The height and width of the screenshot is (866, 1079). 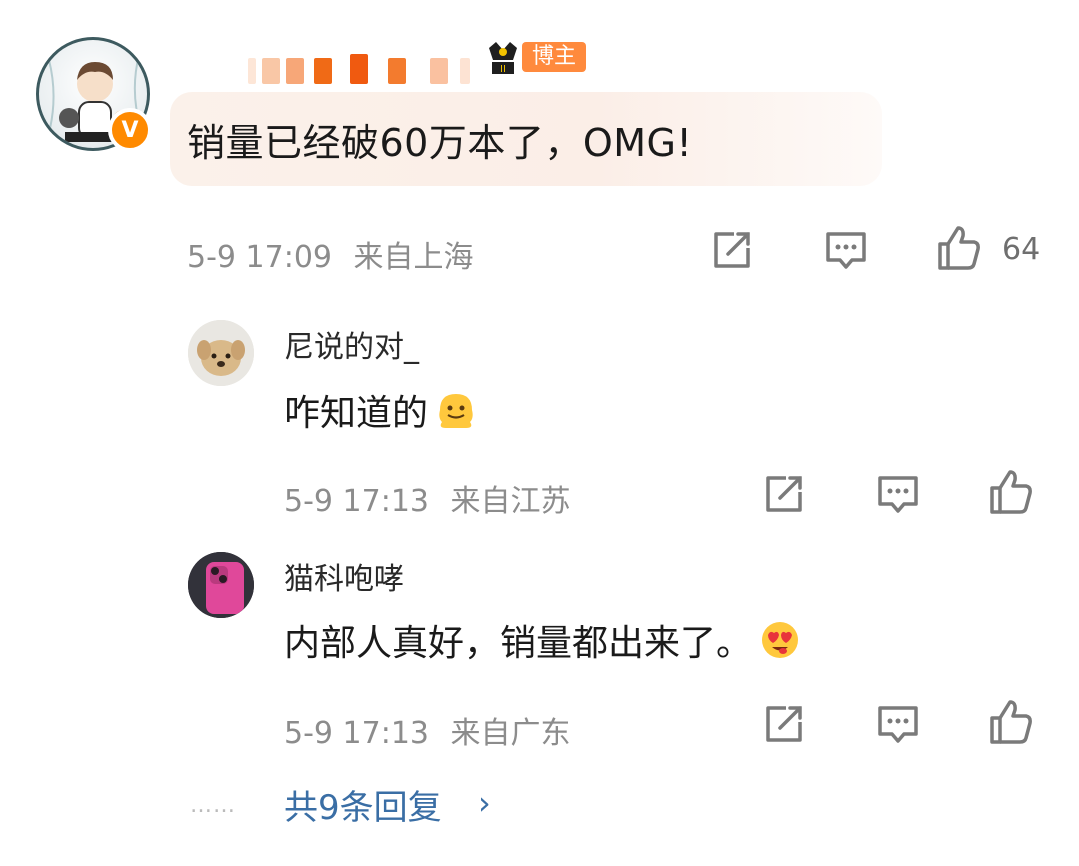 I want to click on blogger-badge: II 博主, so click(x=536, y=57).